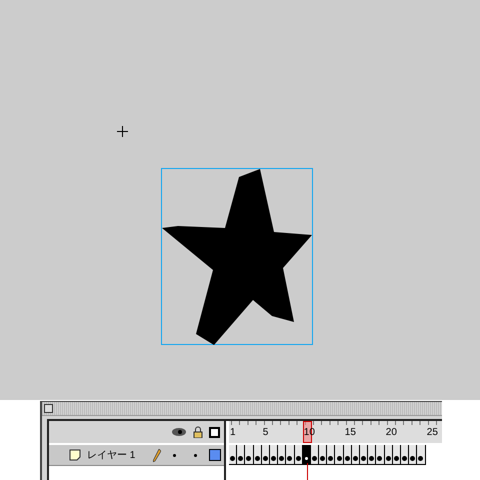  What do you see at coordinates (215, 455) in the screenshot?
I see `layer-color` at bounding box center [215, 455].